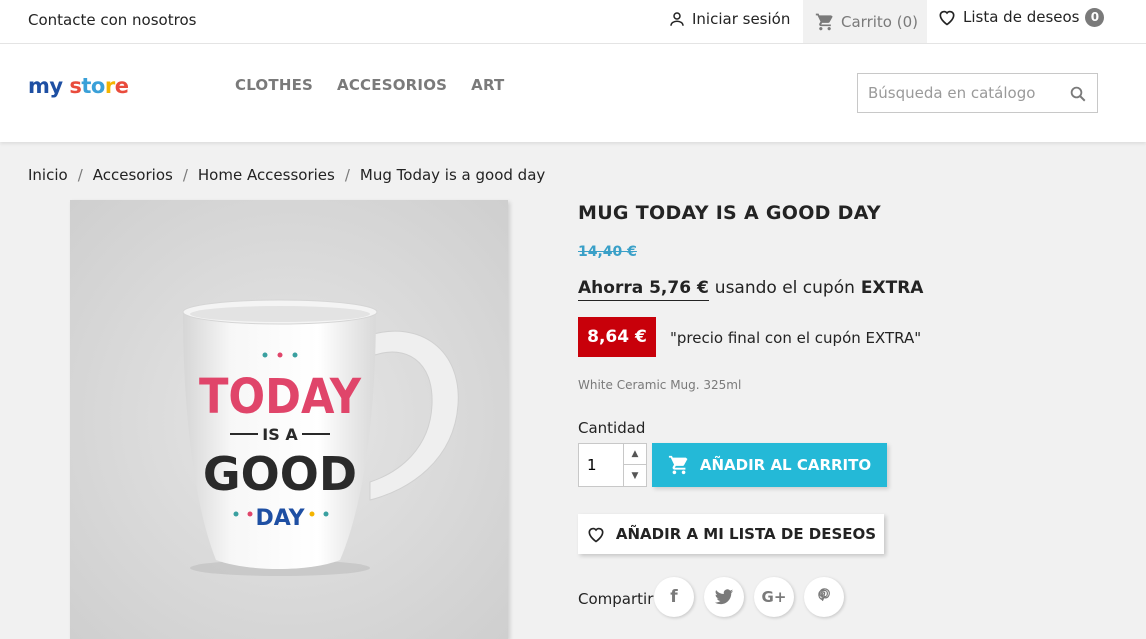 The width and height of the screenshot is (1146, 639). Describe the element at coordinates (1078, 94) in the screenshot. I see `search-icon` at that location.